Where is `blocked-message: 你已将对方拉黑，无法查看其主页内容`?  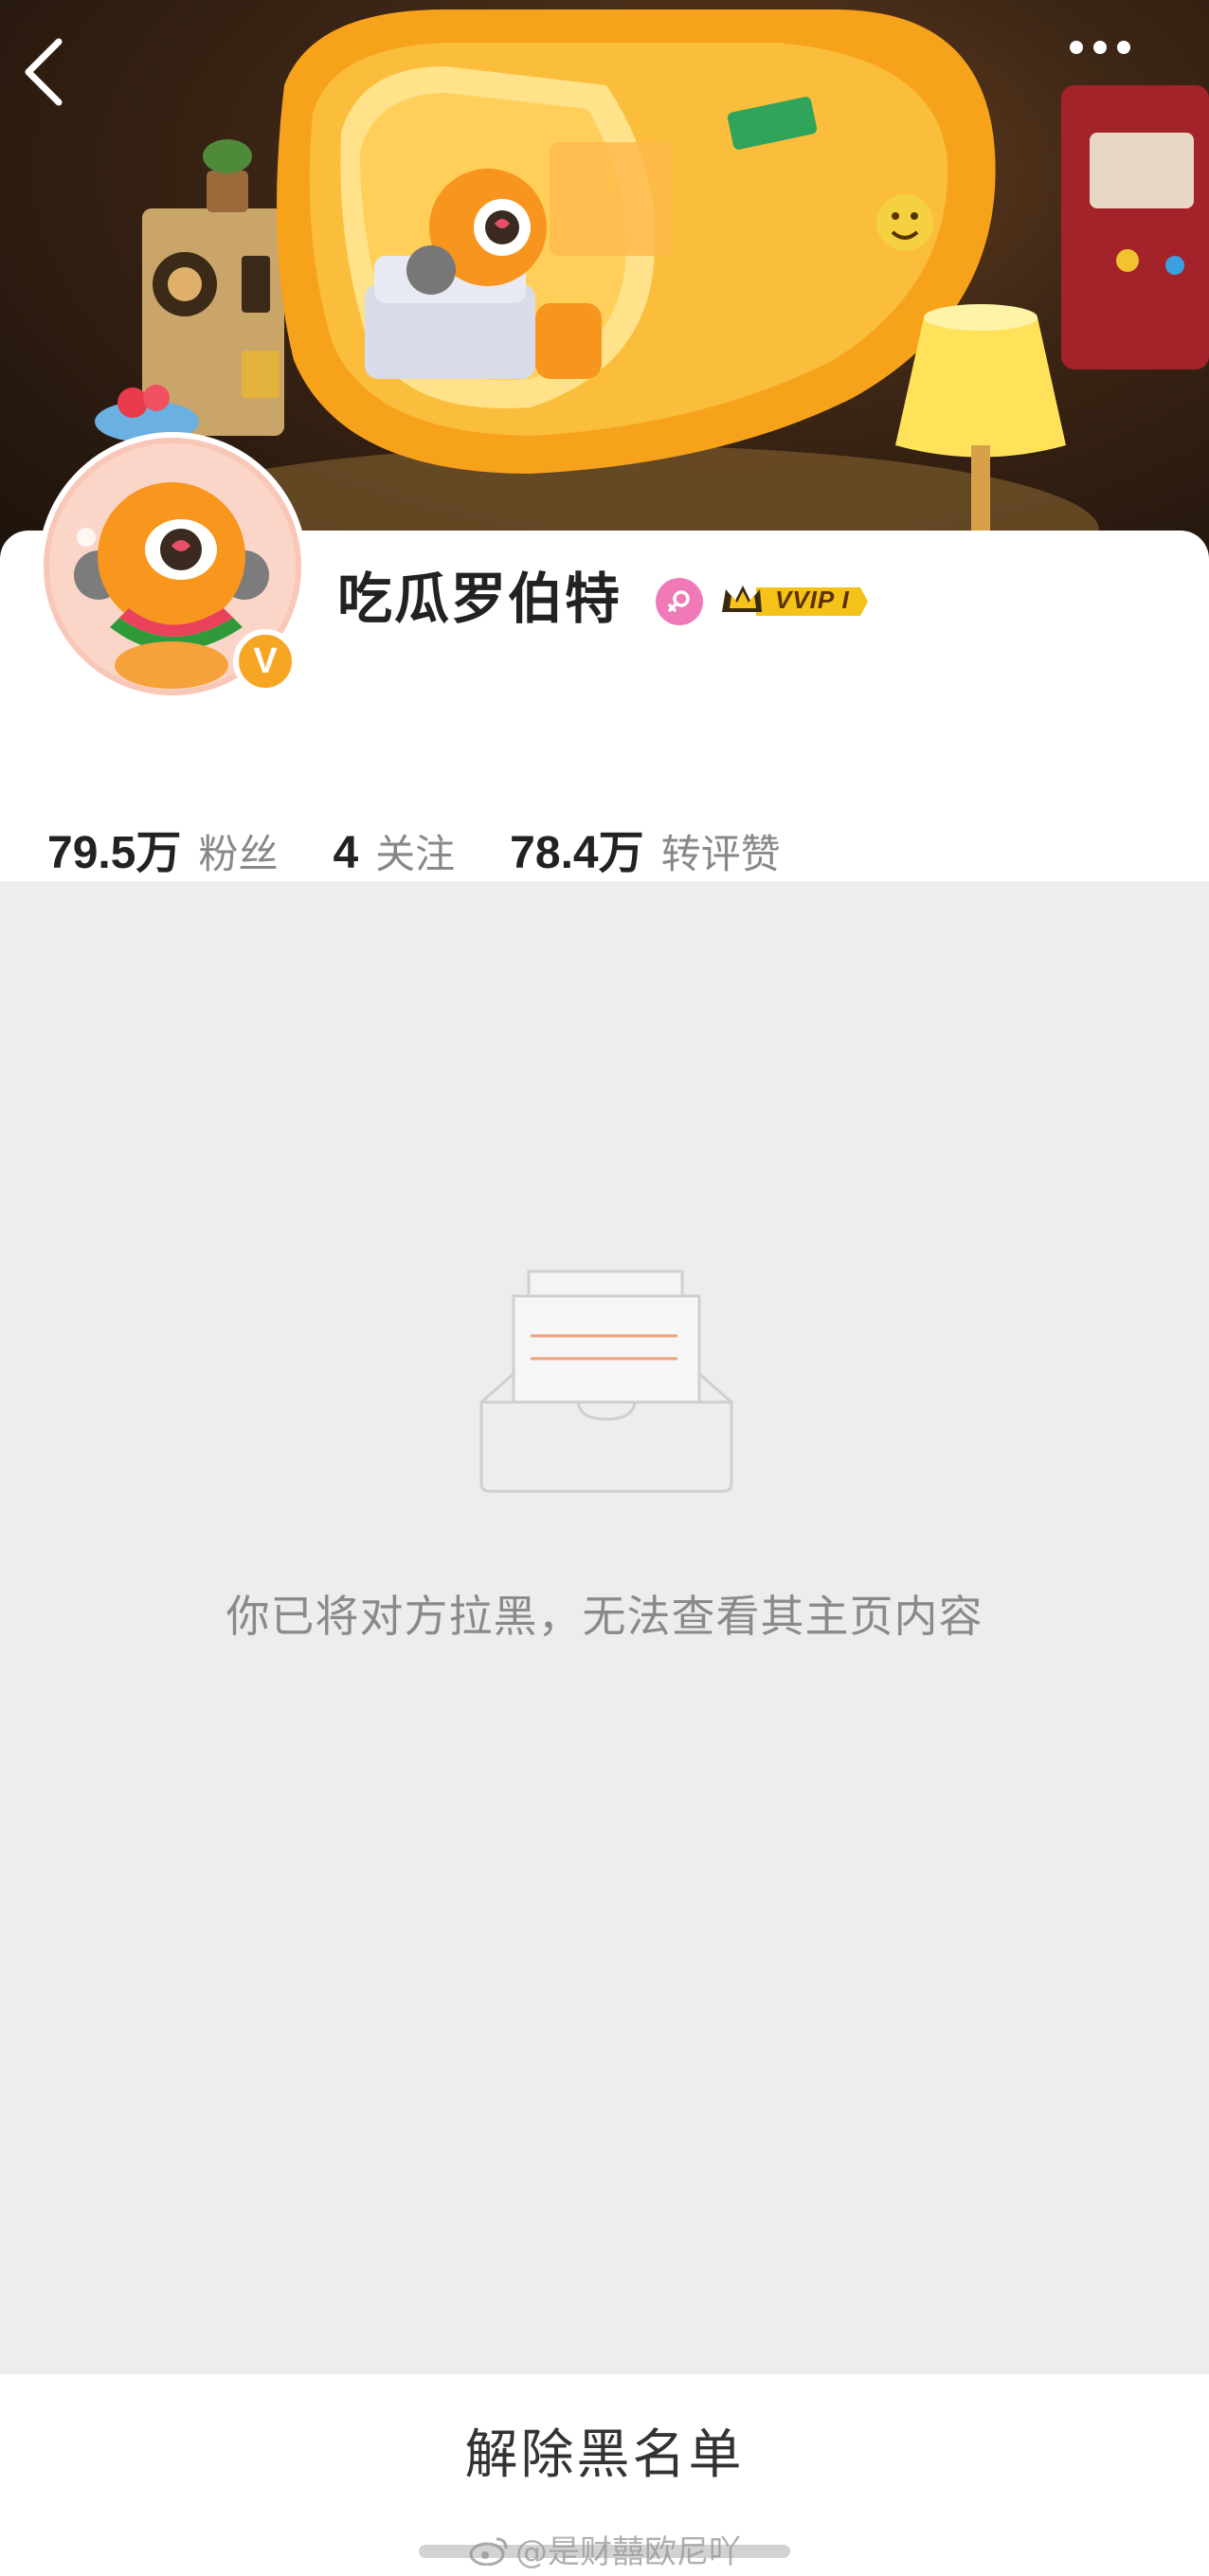 blocked-message: 你已将对方拉黑，无法查看其主页内容 is located at coordinates (604, 1616).